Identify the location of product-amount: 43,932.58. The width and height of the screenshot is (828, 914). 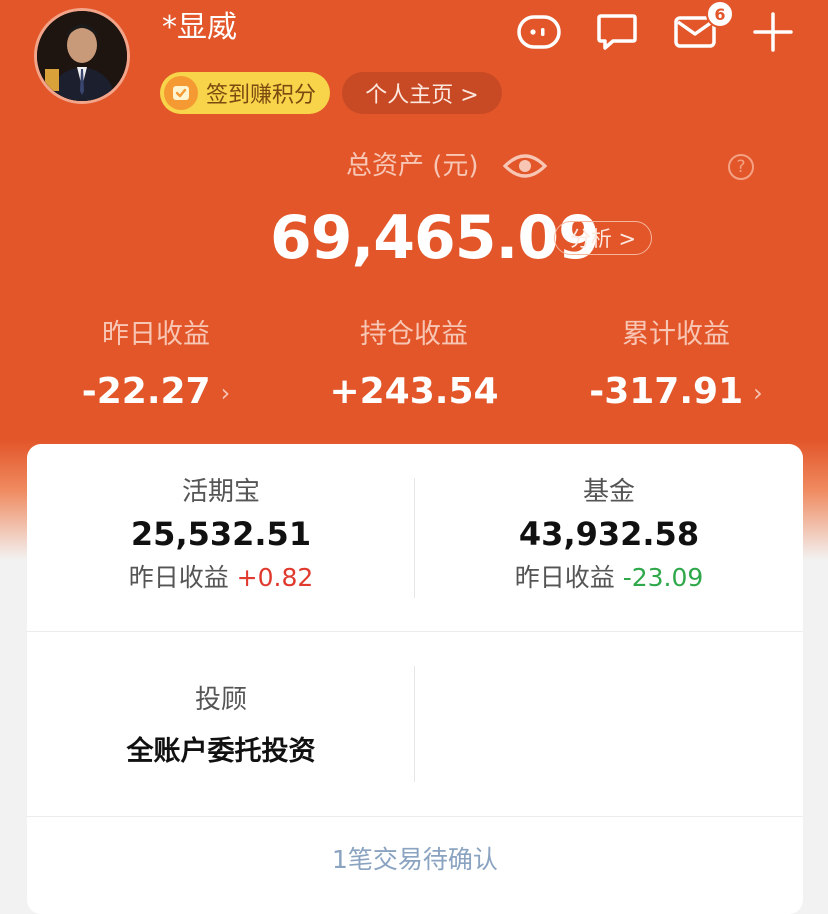
(609, 534).